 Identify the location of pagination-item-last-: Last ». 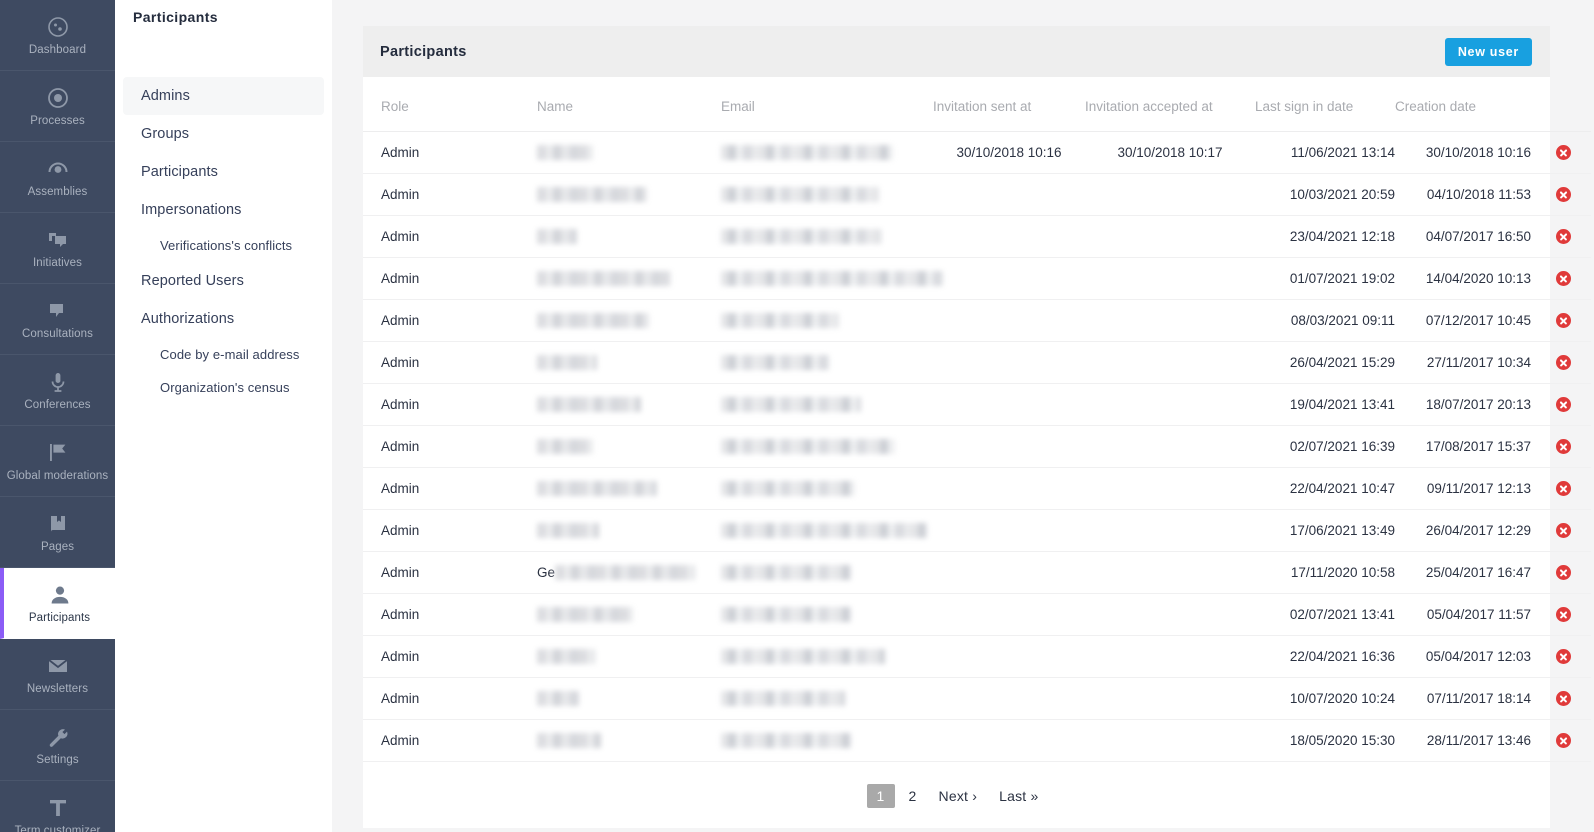
(1018, 796).